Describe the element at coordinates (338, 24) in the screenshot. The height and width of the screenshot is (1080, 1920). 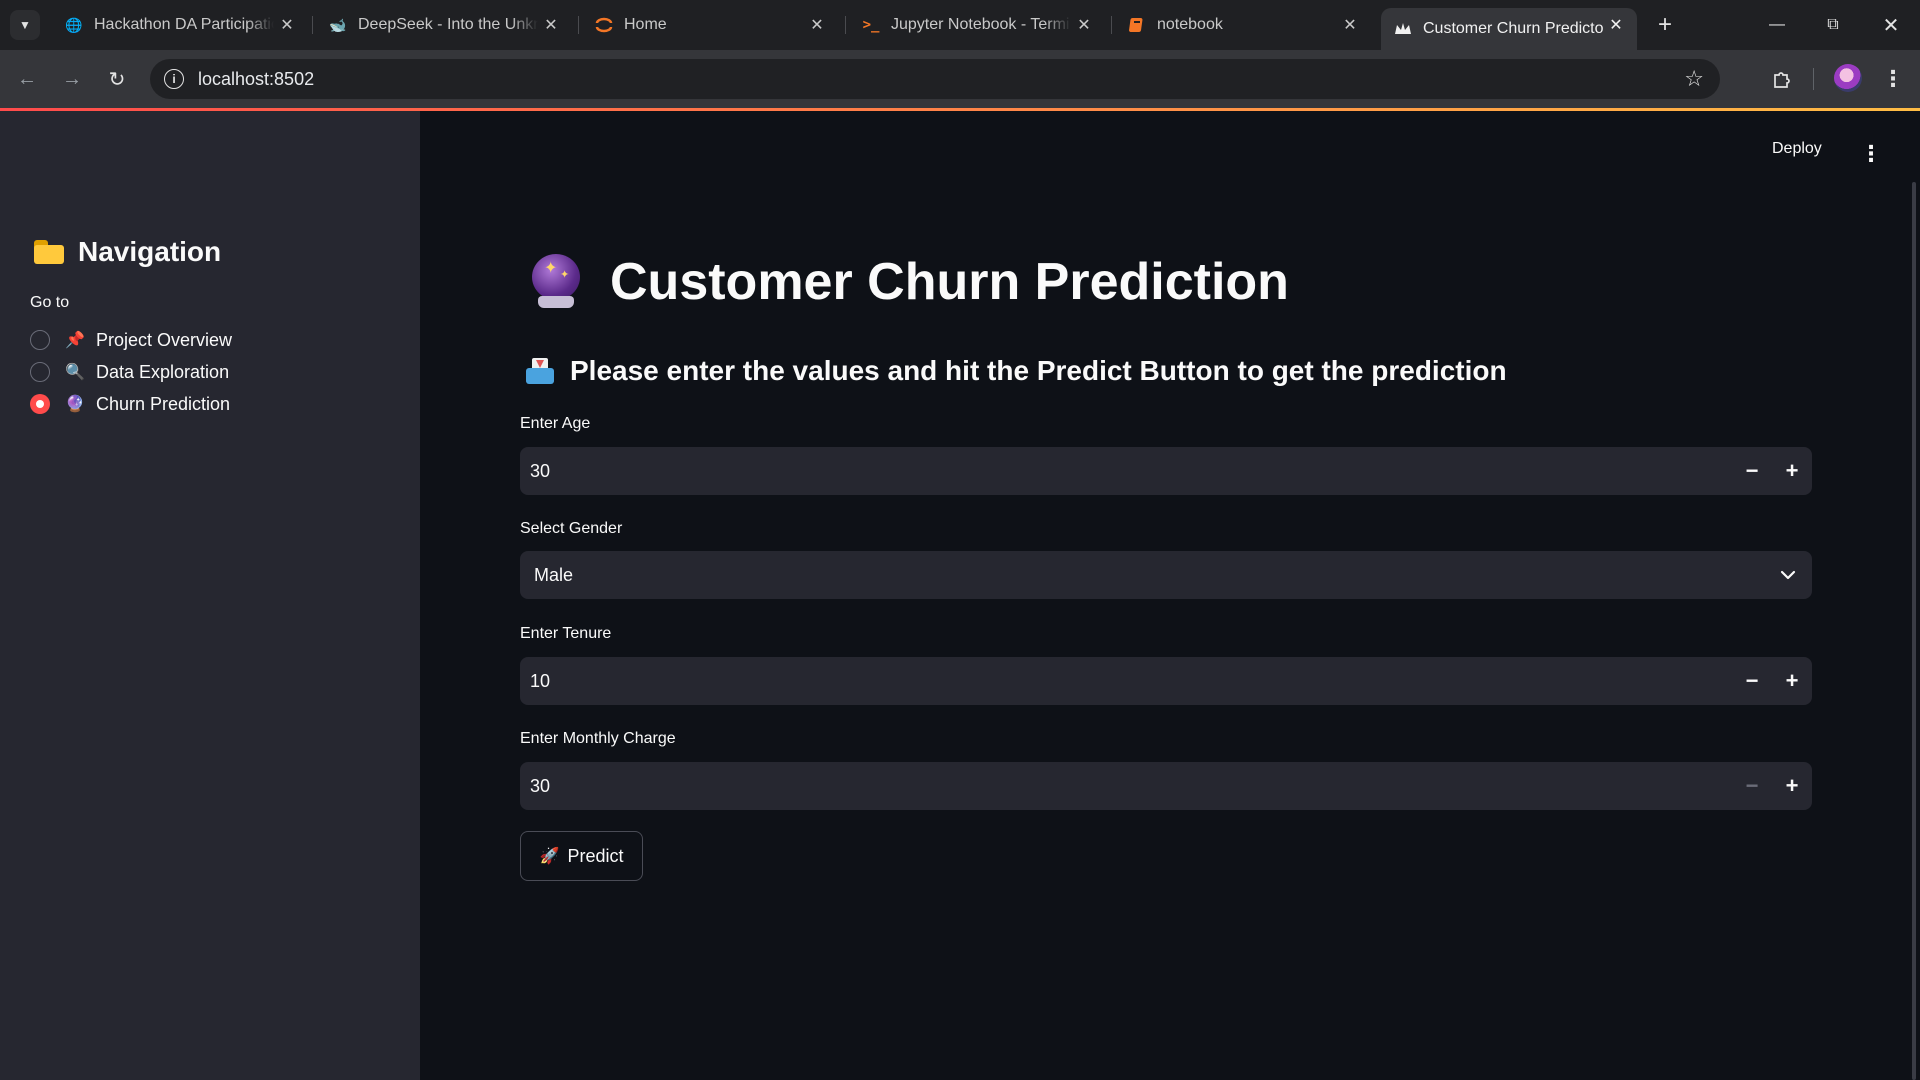
I see `deepseek-whale-icon: 🐋` at that location.